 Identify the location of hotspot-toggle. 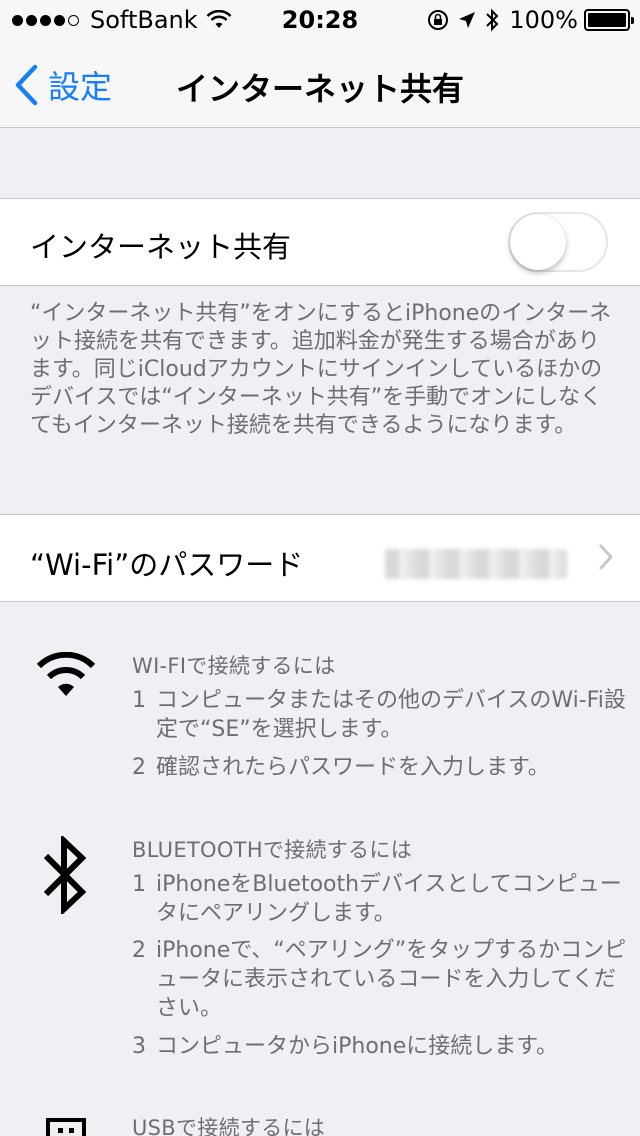
(558, 242).